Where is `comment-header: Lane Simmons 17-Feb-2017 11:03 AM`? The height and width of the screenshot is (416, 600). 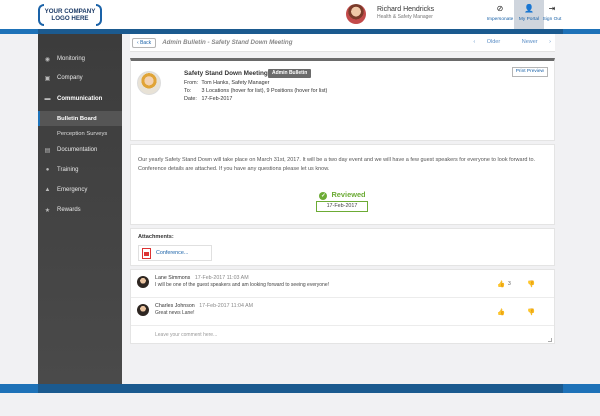
comment-header: Lane Simmons 17-Feb-2017 11:03 AM is located at coordinates (202, 278).